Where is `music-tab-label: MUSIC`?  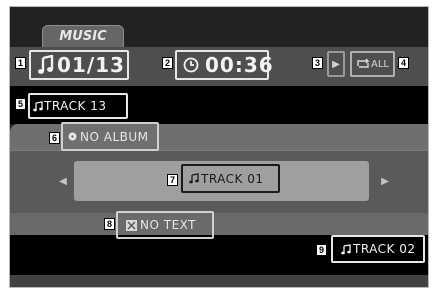 music-tab-label: MUSIC is located at coordinates (83, 36).